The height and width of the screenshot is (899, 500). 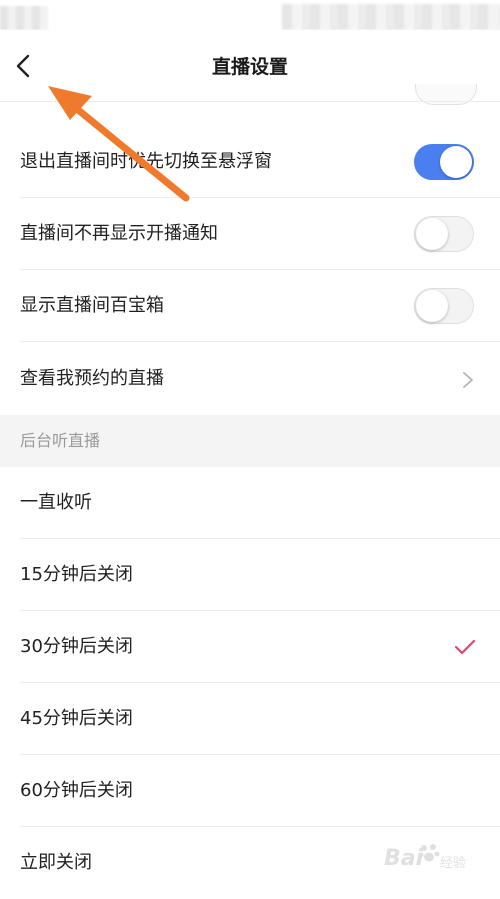 I want to click on checkmark-icon, so click(x=465, y=647).